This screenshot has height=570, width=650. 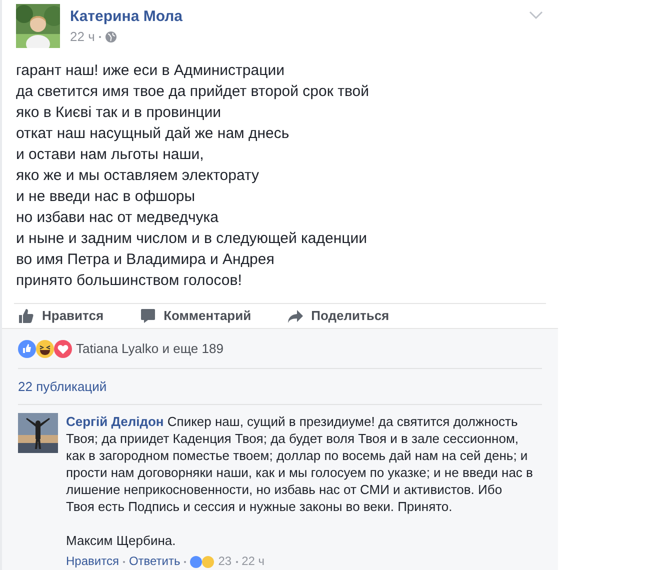 What do you see at coordinates (61, 316) in the screenshot?
I see `like-button: Нравится` at bounding box center [61, 316].